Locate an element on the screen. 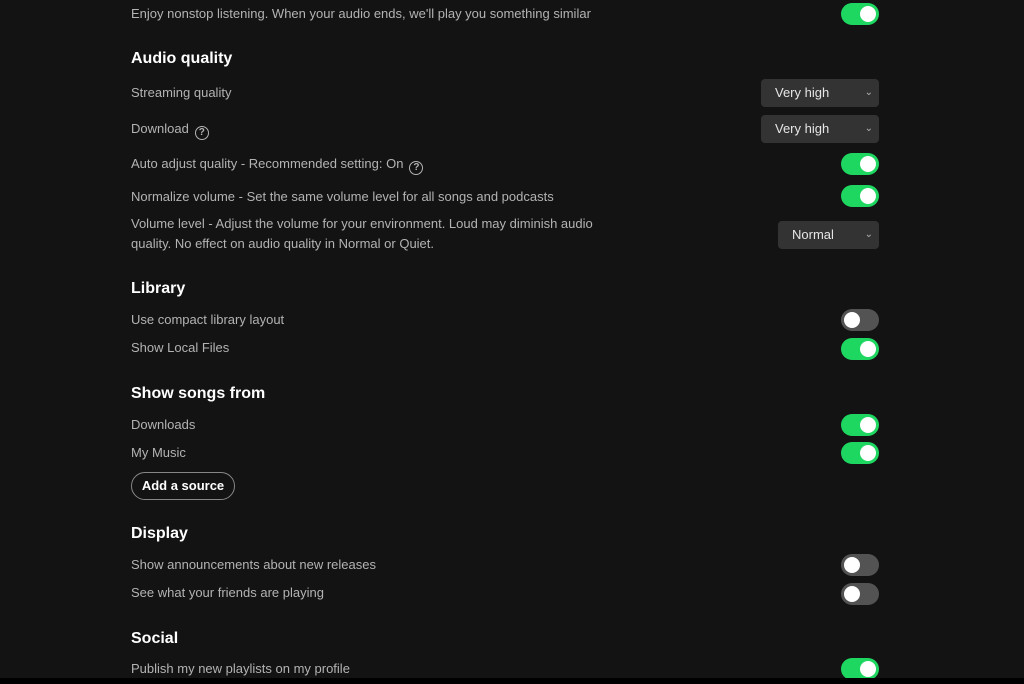  download-quality-label: Download? is located at coordinates (170, 129).